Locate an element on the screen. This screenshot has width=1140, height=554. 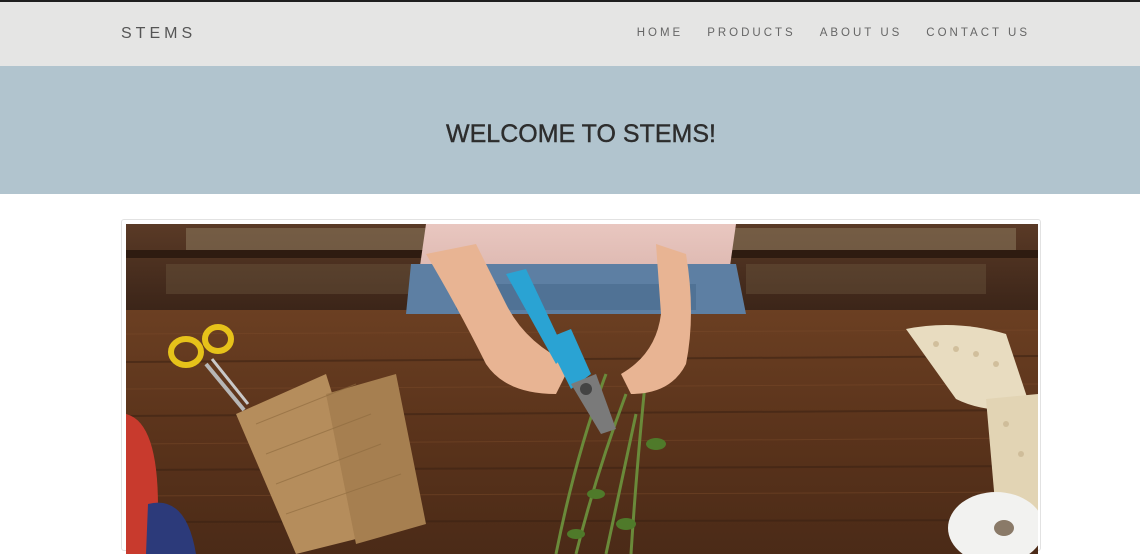
nav-products-link: PRODUCTS is located at coordinates (751, 33).